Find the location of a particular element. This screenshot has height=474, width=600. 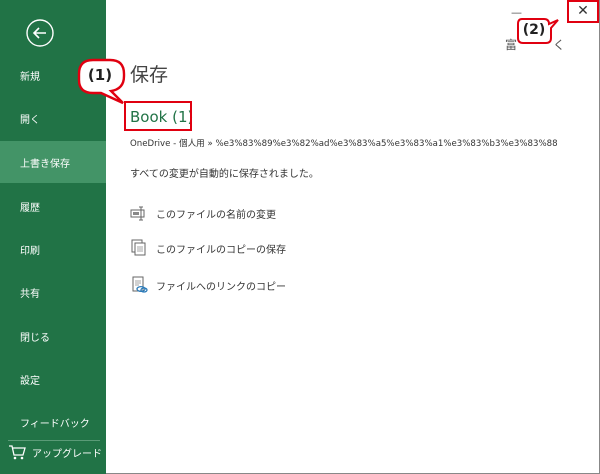

link-icon is located at coordinates (140, 284).